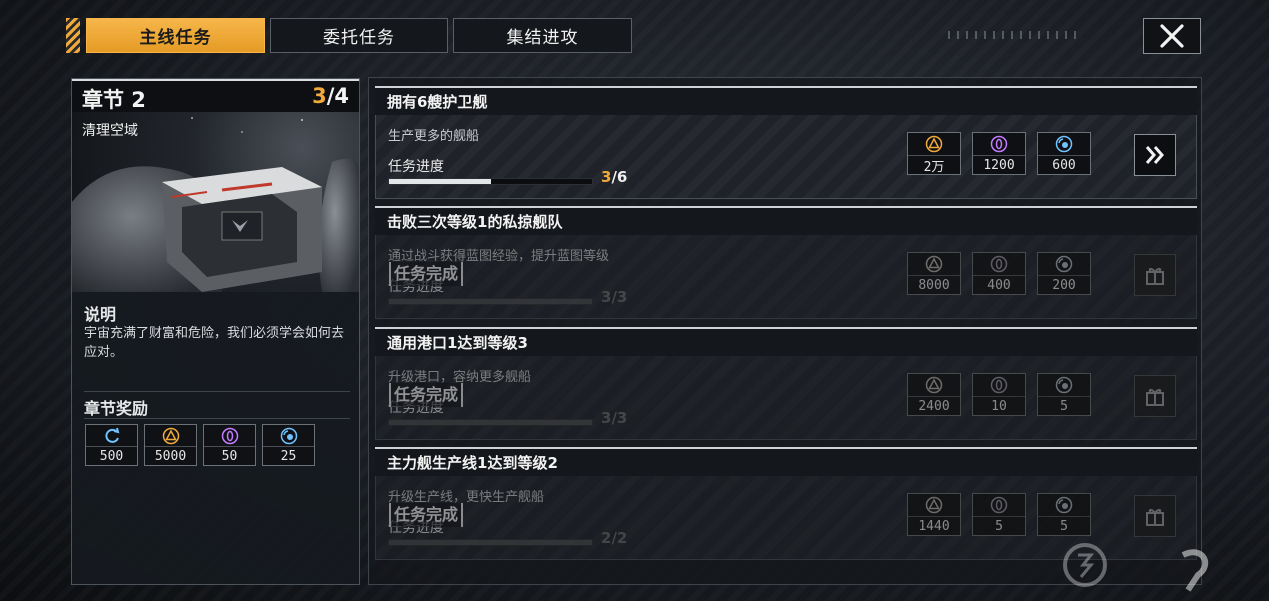  Describe the element at coordinates (200, 445) in the screenshot. I see `chapter-rewards: 500 5000 50 25` at that location.